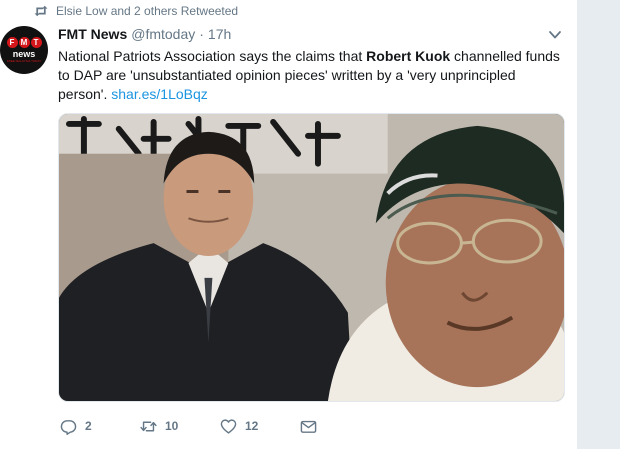 The height and width of the screenshot is (449, 620). Describe the element at coordinates (228, 426) in the screenshot. I see `heart-icon` at that location.